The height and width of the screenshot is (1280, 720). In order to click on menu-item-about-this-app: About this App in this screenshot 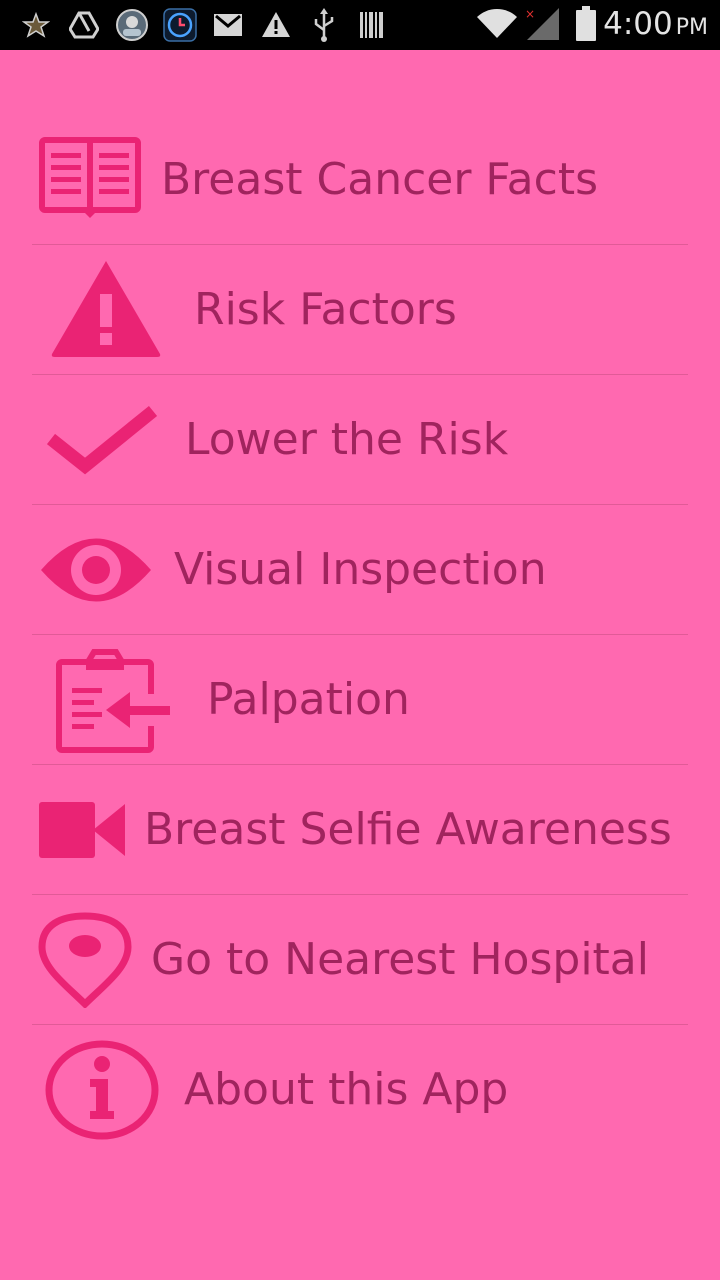, I will do `click(360, 1089)`.